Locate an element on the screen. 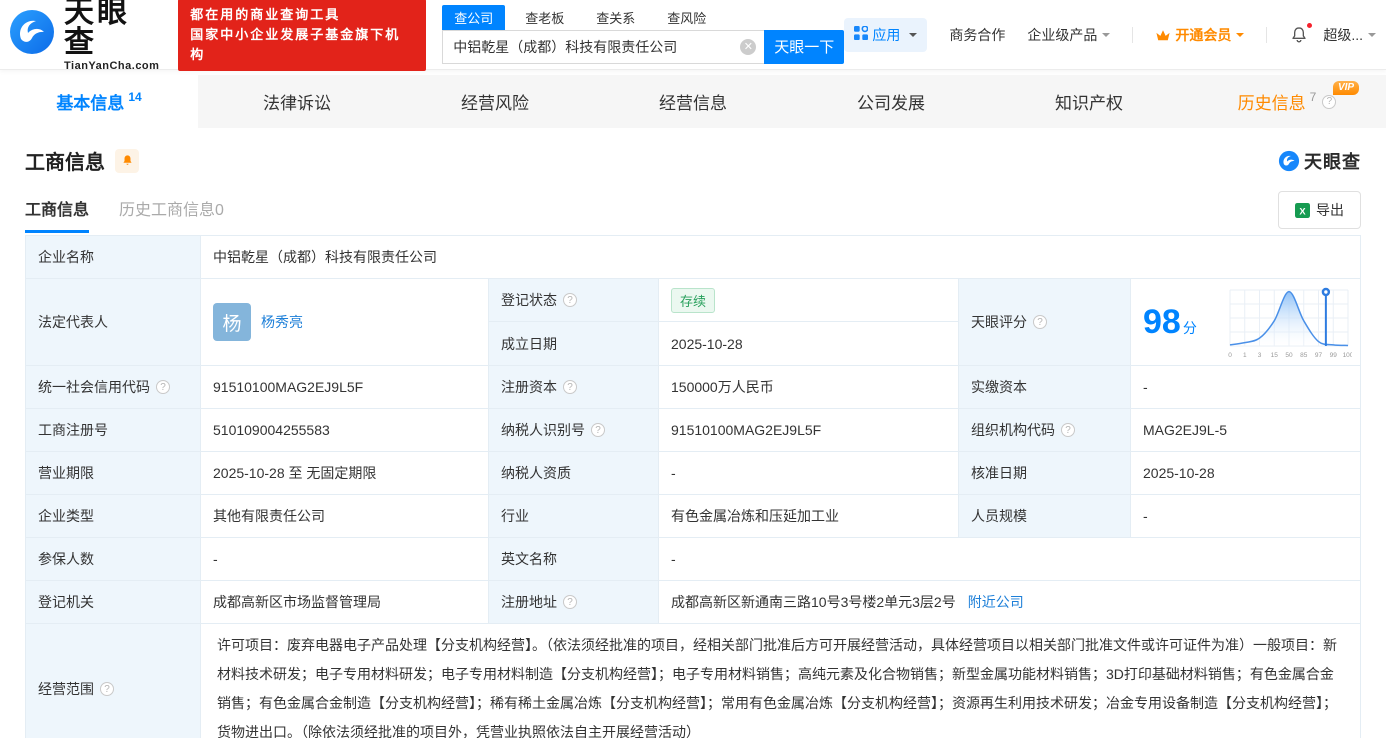 This screenshot has height=738, width=1386. notification-bell-icon is located at coordinates (1301, 33).